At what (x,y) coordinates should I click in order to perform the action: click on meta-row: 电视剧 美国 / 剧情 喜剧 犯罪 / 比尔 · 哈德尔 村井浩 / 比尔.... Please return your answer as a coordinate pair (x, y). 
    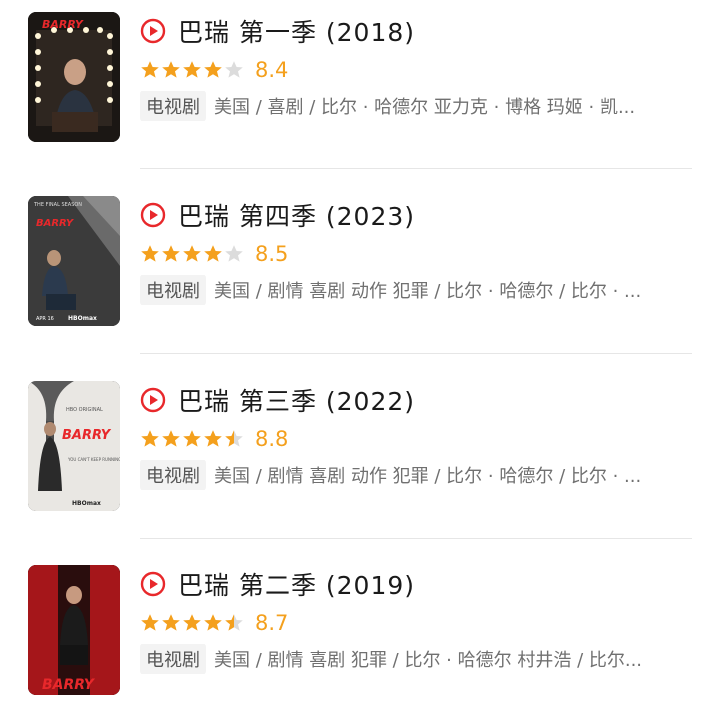
    Looking at the image, I should click on (416, 659).